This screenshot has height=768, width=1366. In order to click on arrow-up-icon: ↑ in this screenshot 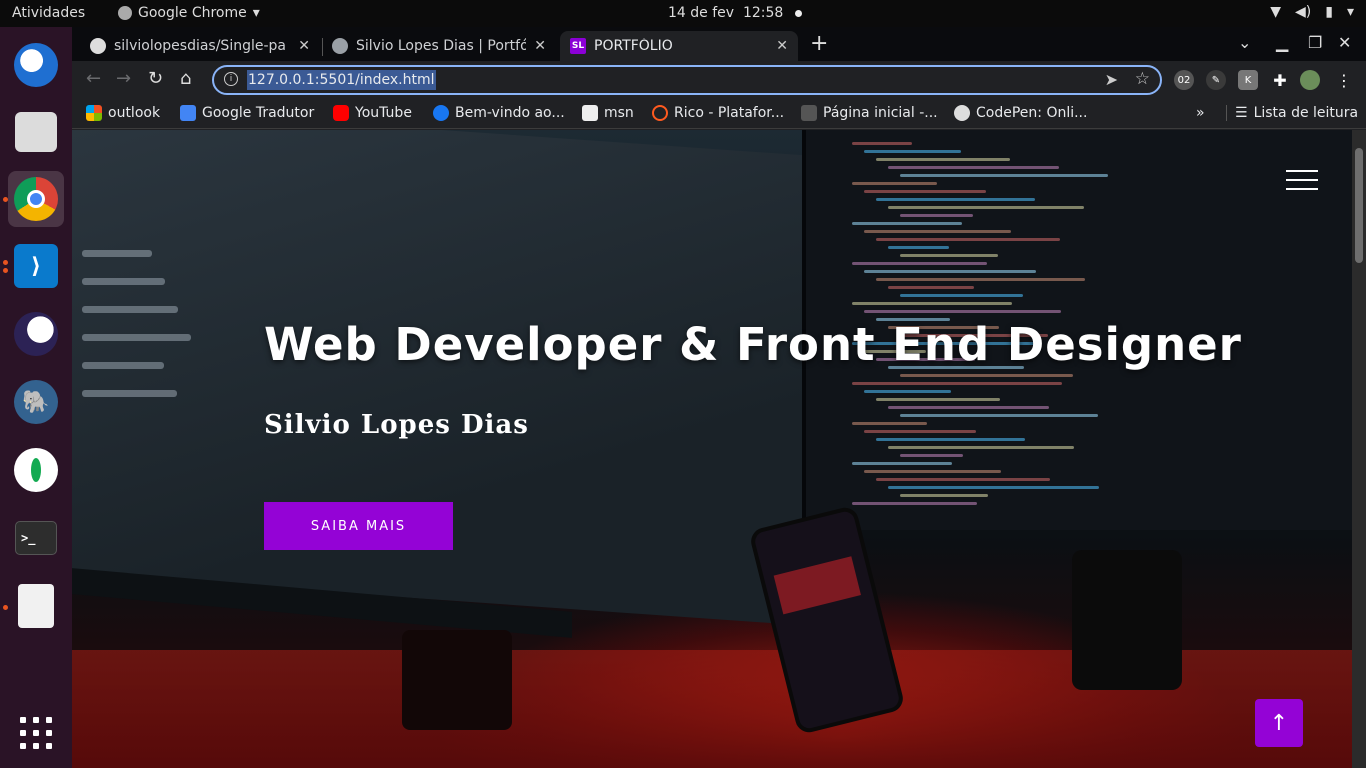, I will do `click(1279, 723)`.